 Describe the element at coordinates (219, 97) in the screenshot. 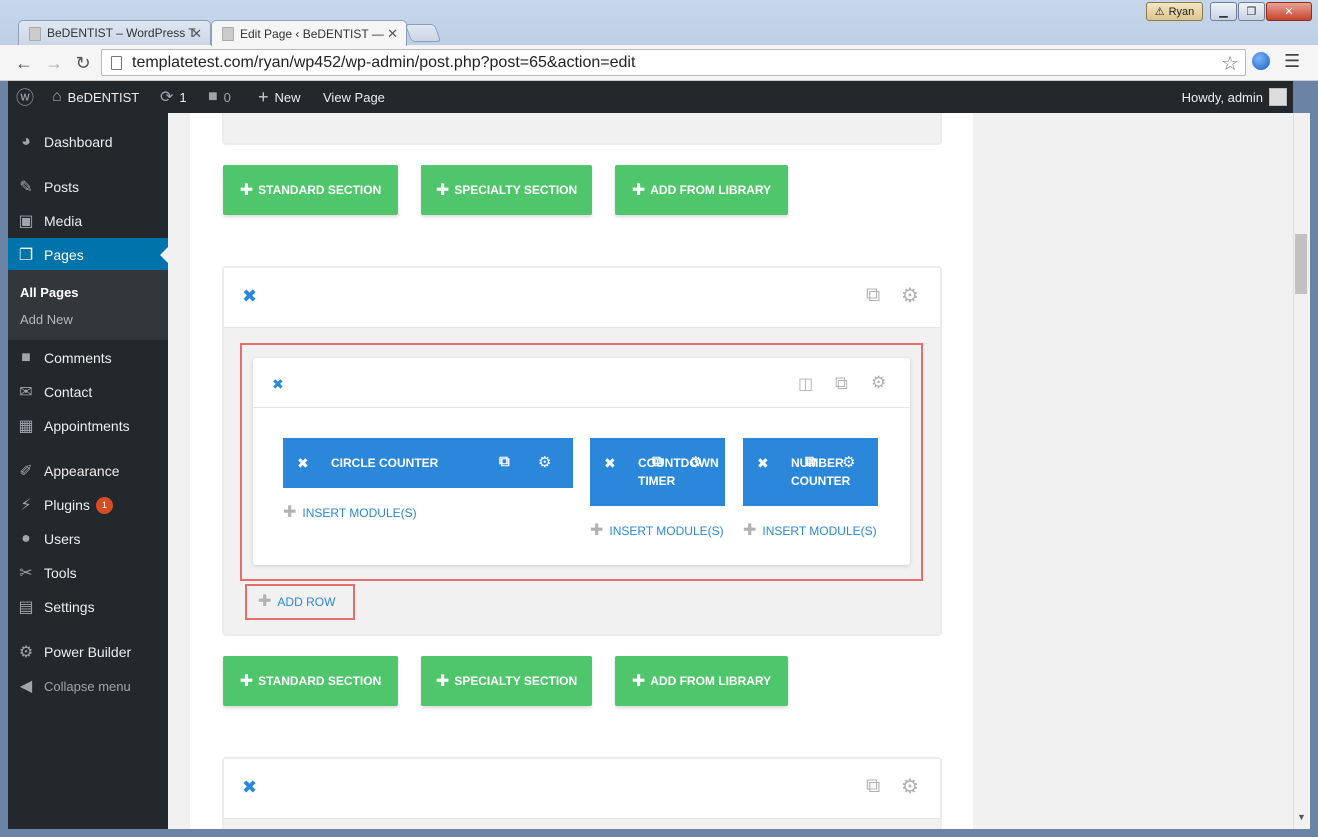

I see `comments-link: ■ 0` at that location.